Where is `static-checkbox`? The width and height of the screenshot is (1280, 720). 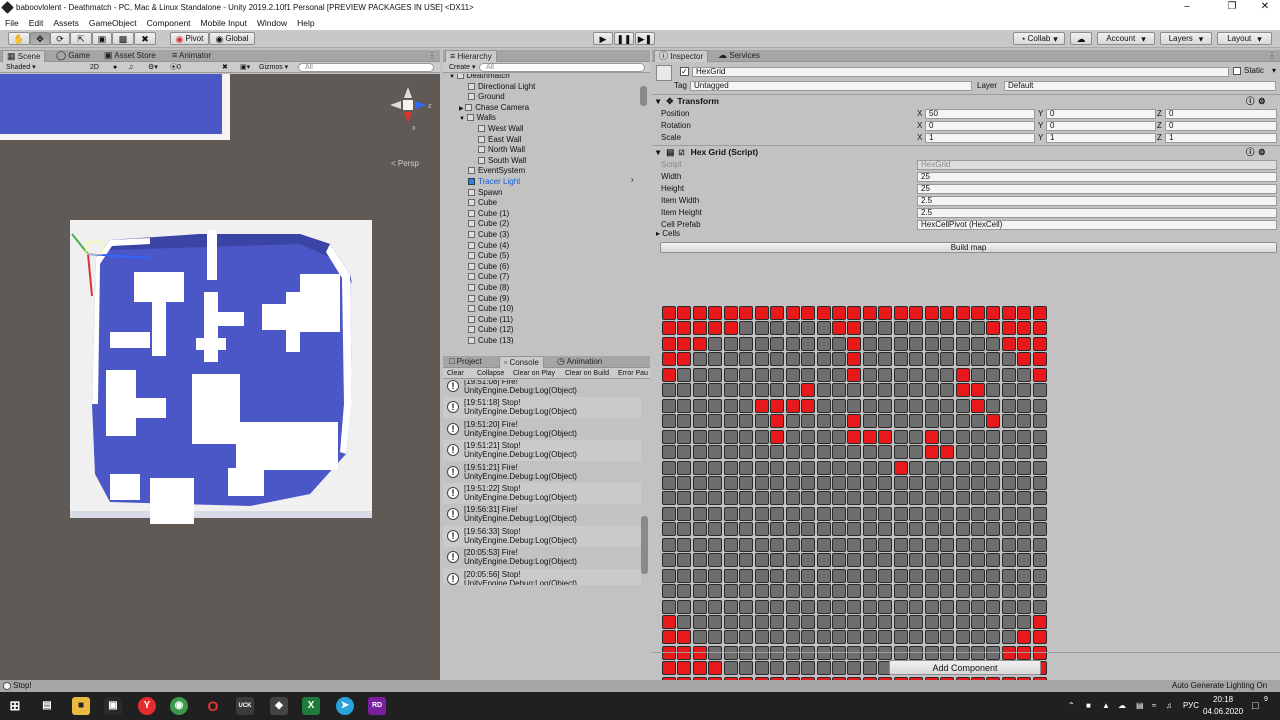
static-checkbox is located at coordinates (1237, 71).